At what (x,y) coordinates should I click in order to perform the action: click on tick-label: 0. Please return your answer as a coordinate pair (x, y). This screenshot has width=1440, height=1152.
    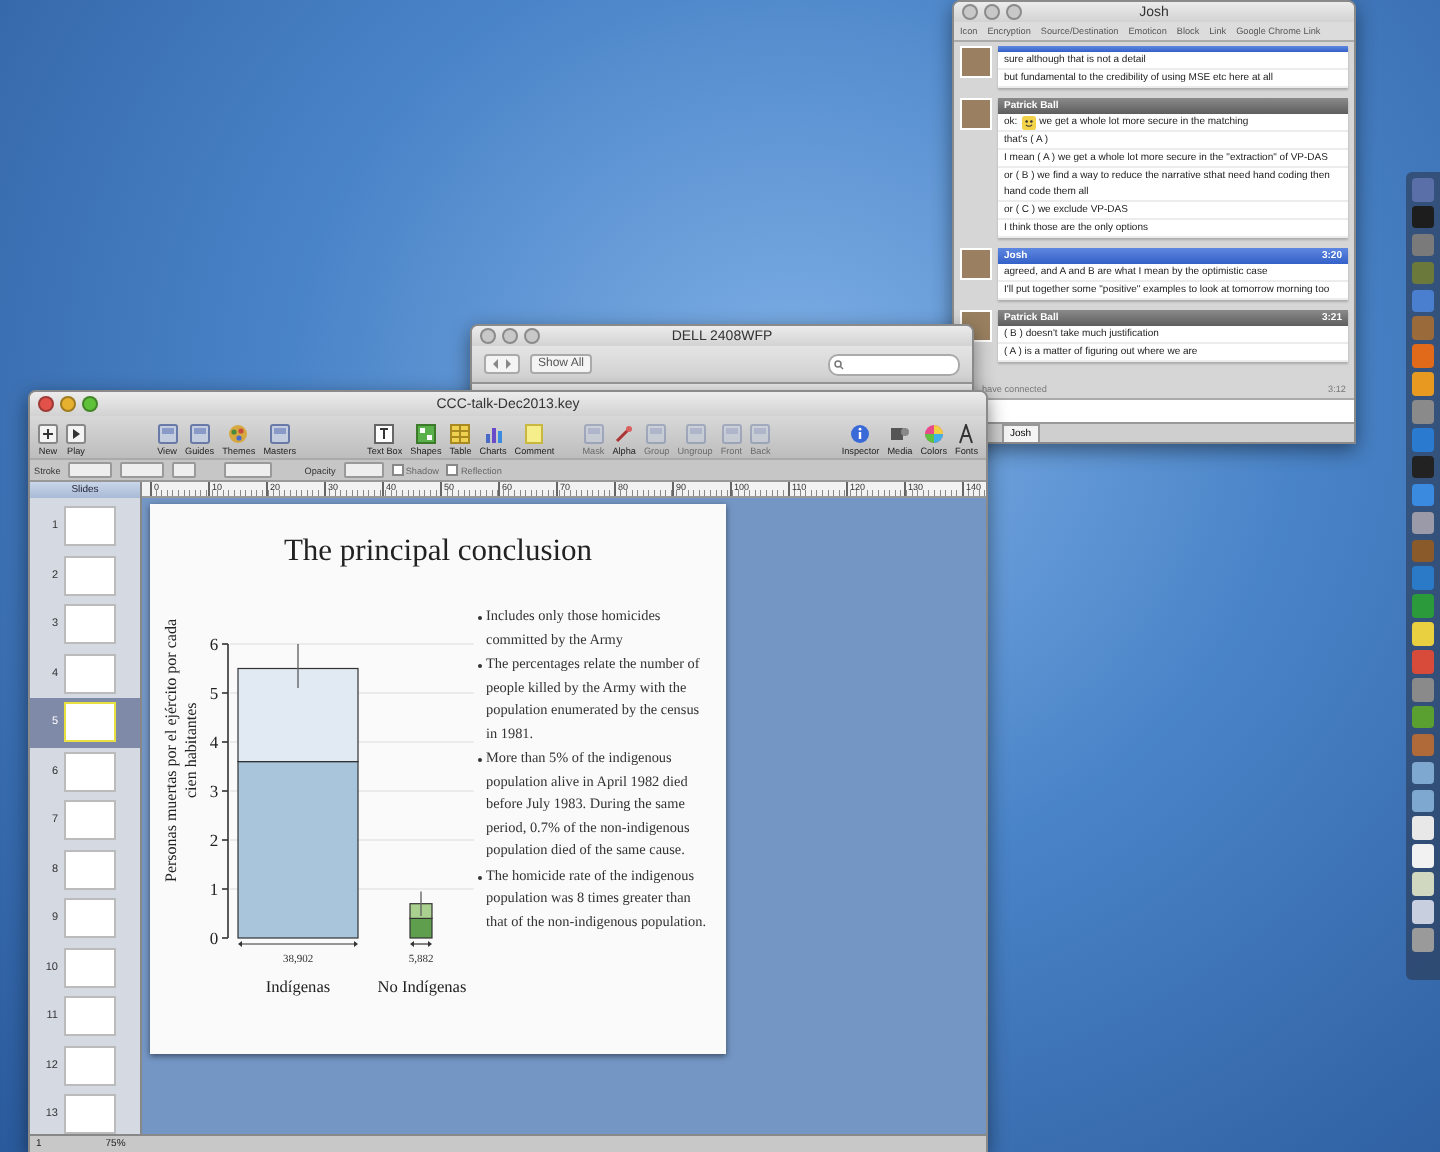
    Looking at the image, I should click on (214, 938).